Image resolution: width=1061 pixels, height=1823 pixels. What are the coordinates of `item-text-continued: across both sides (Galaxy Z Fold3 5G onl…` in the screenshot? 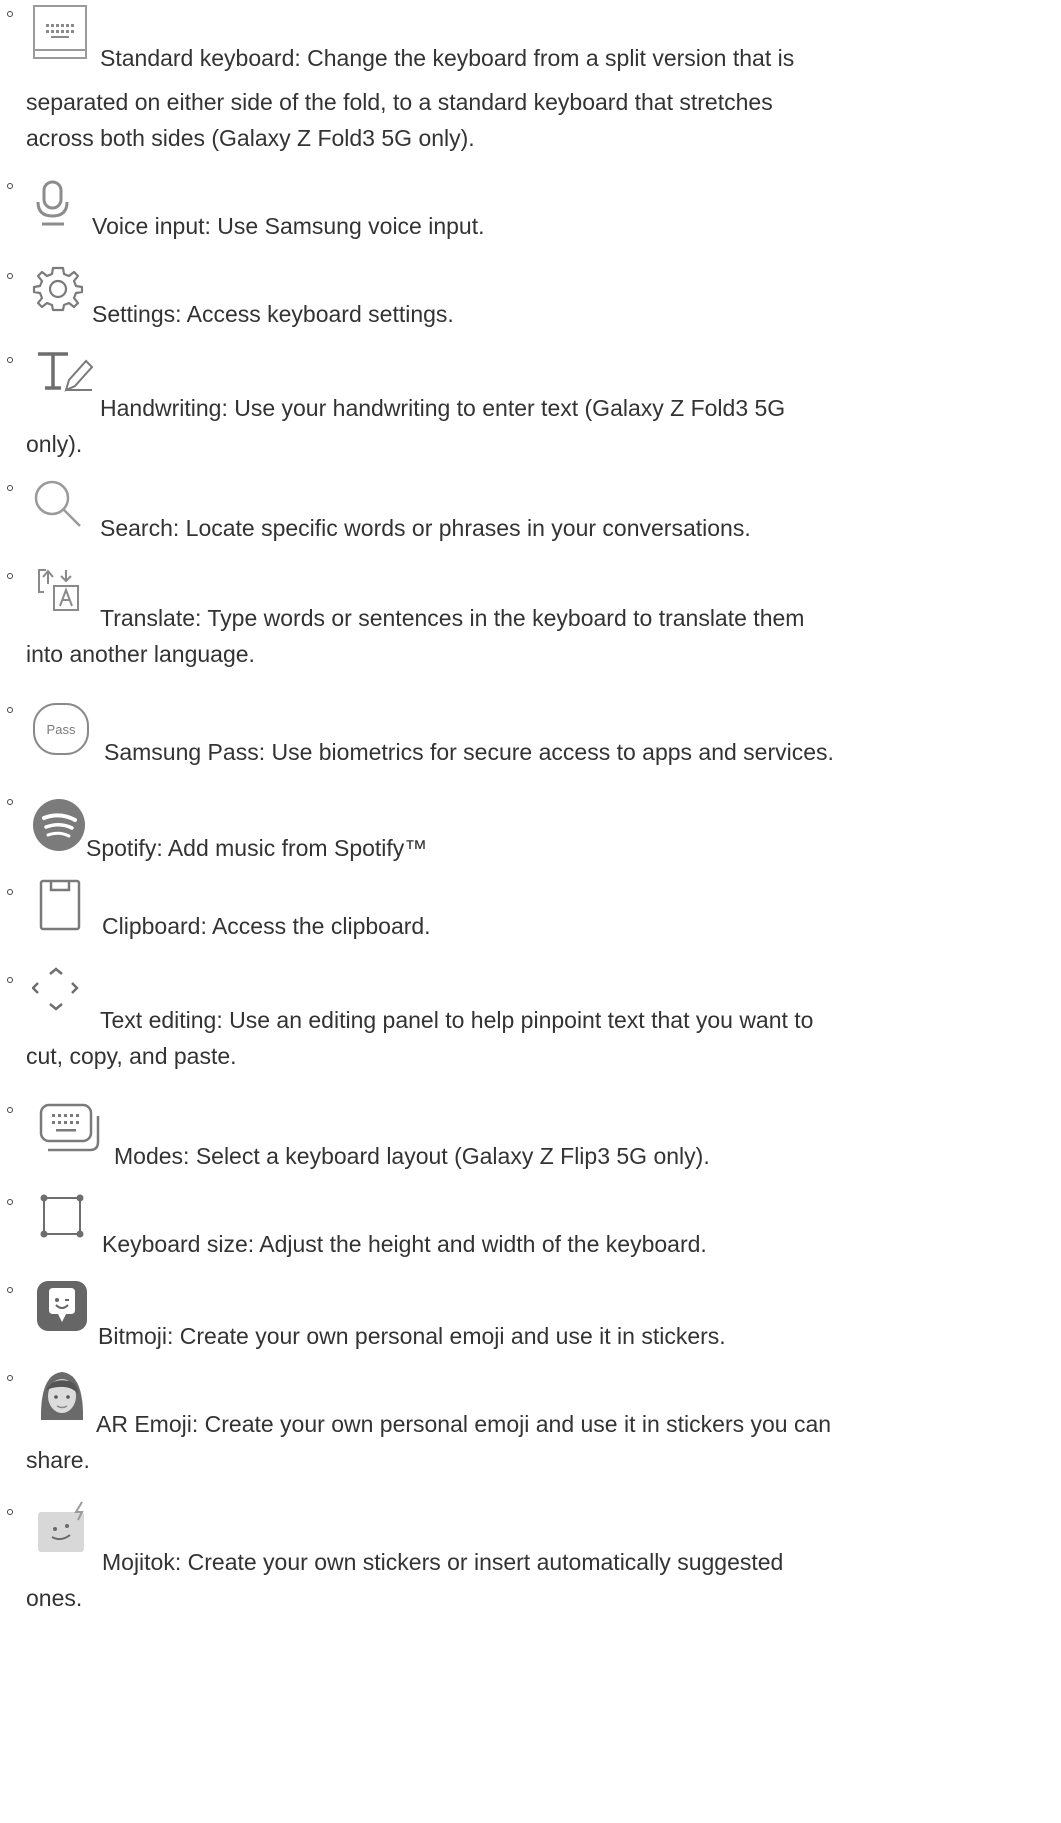 It's located at (250, 138).